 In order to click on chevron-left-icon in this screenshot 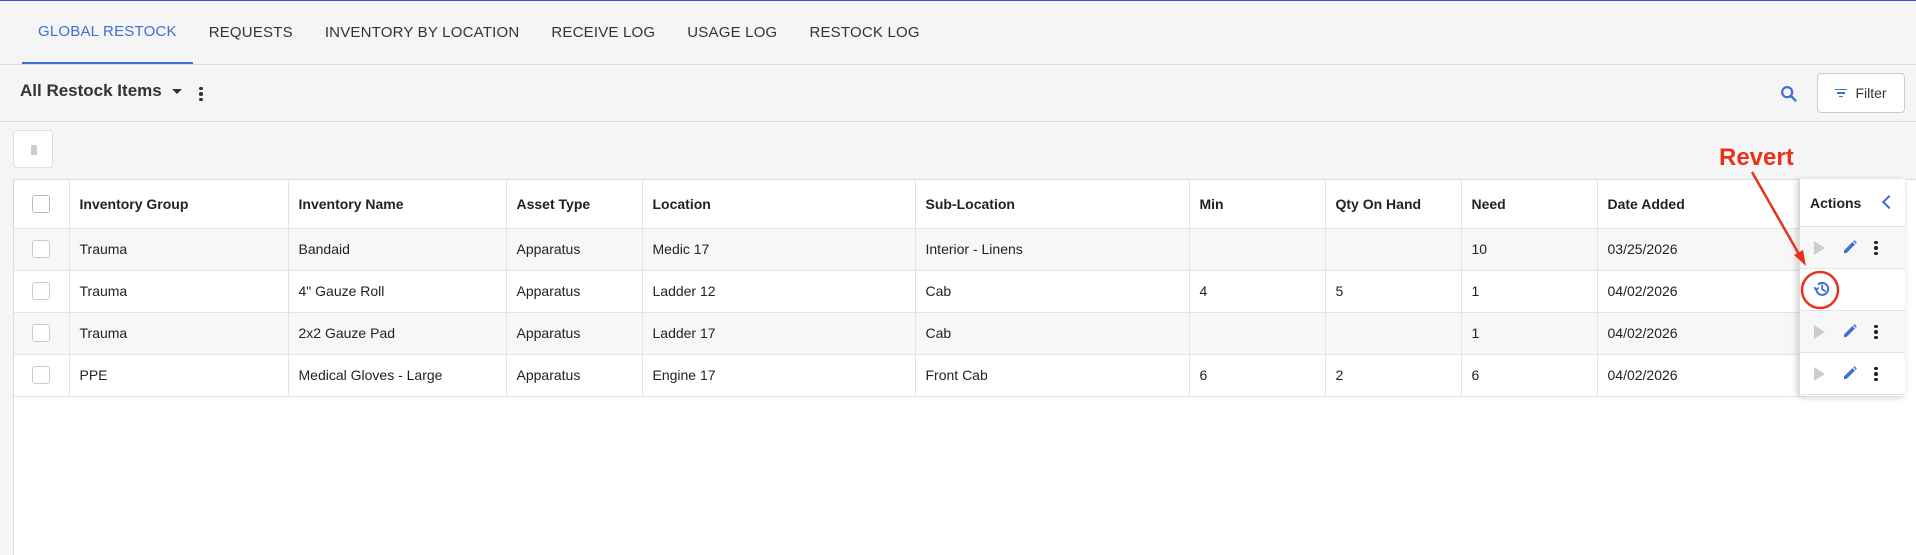, I will do `click(1889, 202)`.